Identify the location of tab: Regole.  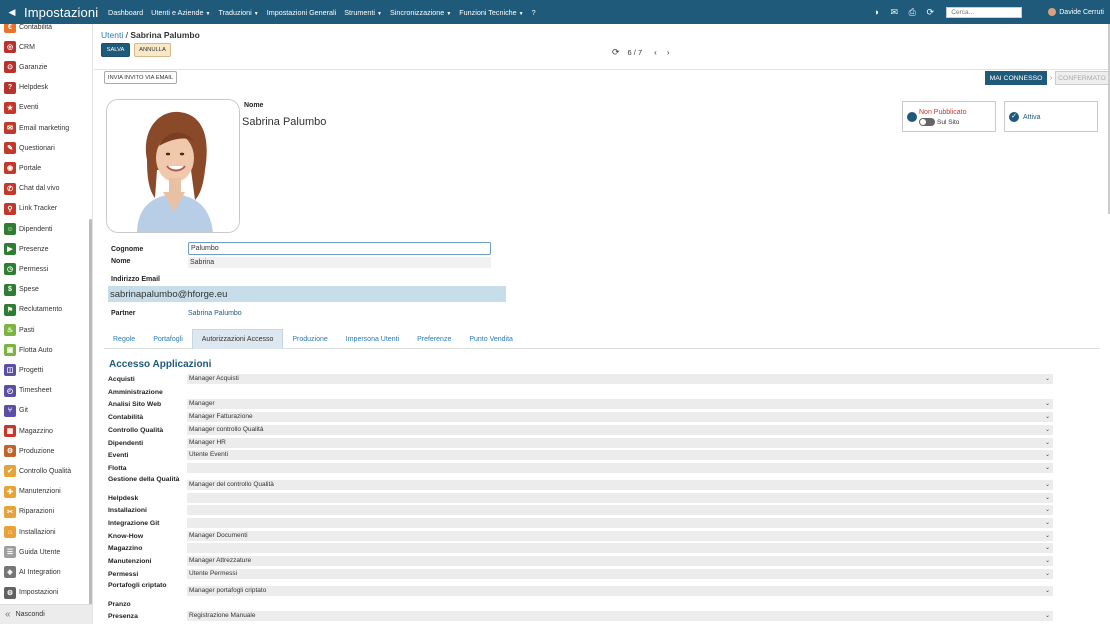
(124, 339).